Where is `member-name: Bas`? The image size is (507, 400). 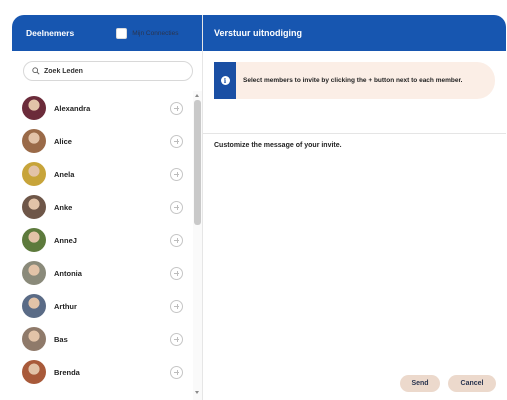 member-name: Bas is located at coordinates (61, 339).